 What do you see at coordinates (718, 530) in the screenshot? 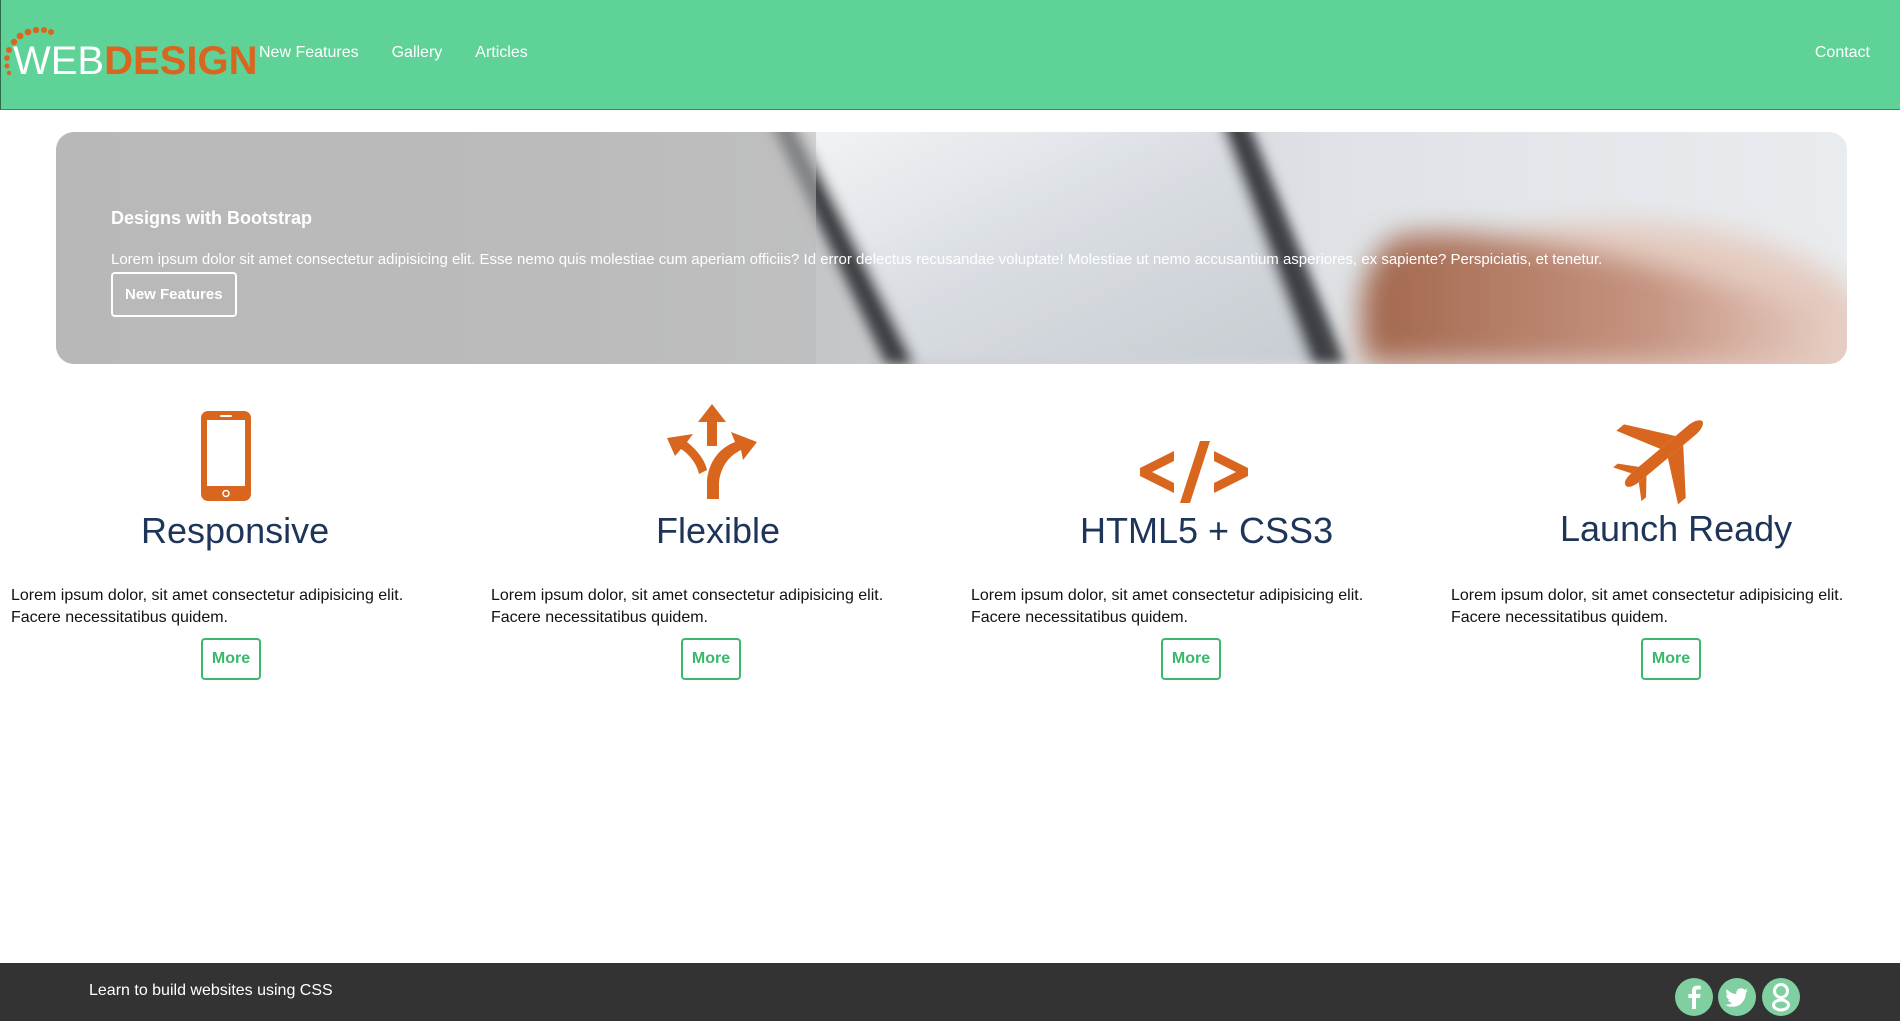
I see `feature-title: Flexible` at bounding box center [718, 530].